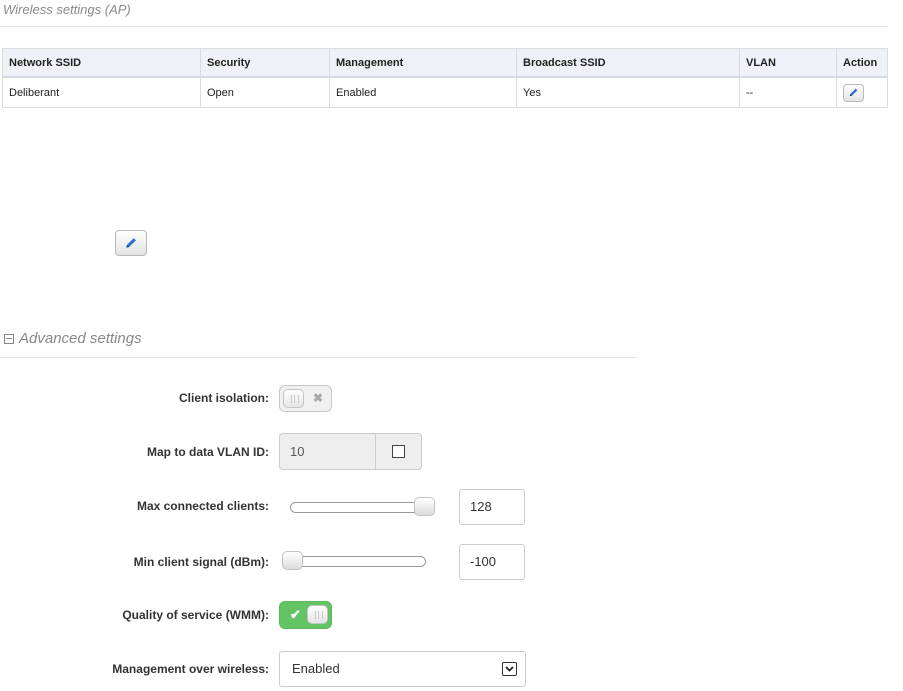  Describe the element at coordinates (788, 92) in the screenshot. I see `cell-vlan: --` at that location.